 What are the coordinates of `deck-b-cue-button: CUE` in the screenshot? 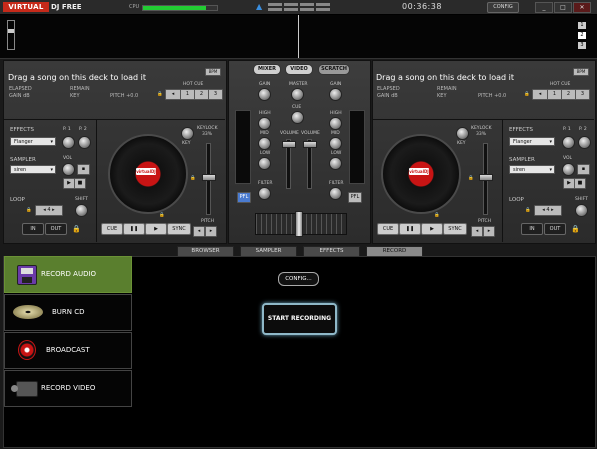 It's located at (388, 229).